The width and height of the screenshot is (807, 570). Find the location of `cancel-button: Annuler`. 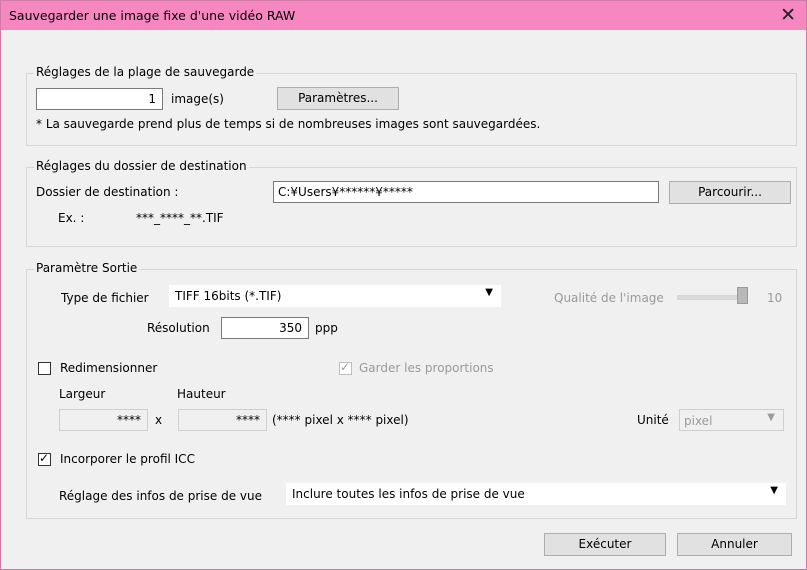

cancel-button: Annuler is located at coordinates (734, 544).